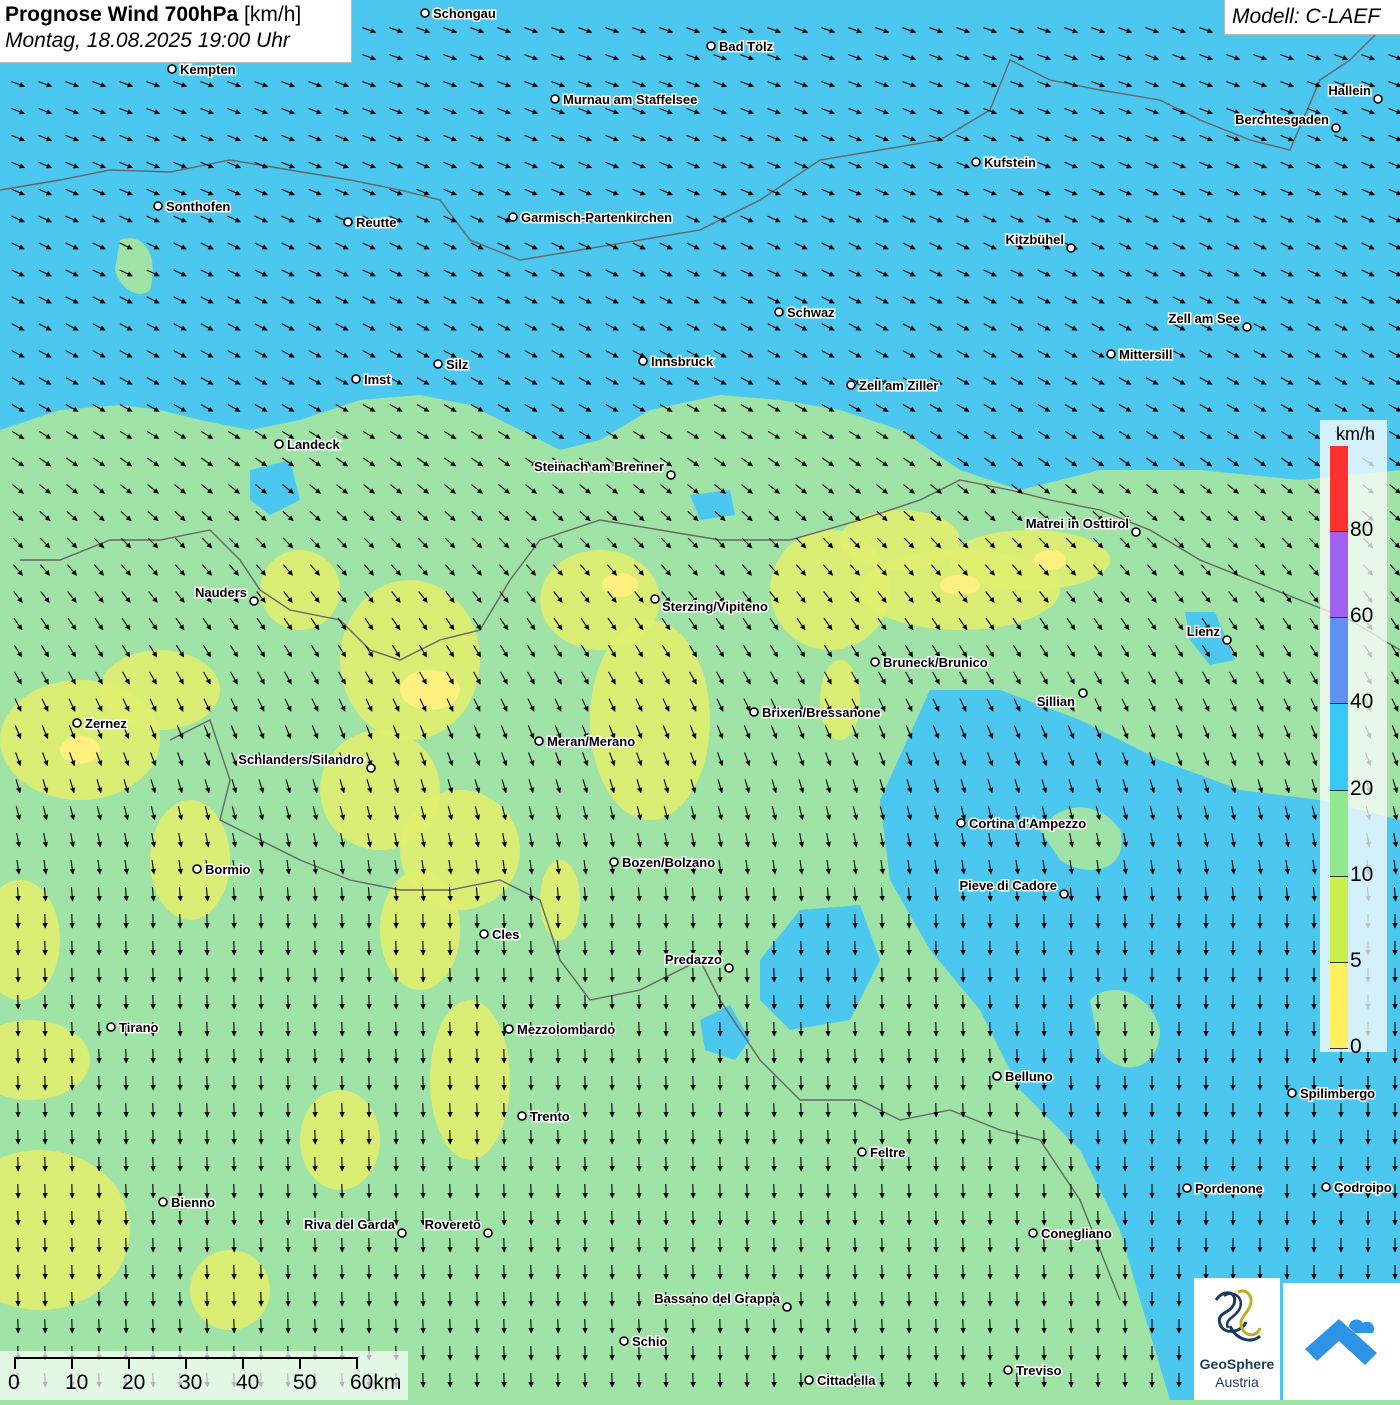 Image resolution: width=1400 pixels, height=1405 pixels. What do you see at coordinates (350, 1224) in the screenshot?
I see `city-label: Riva del Garda` at bounding box center [350, 1224].